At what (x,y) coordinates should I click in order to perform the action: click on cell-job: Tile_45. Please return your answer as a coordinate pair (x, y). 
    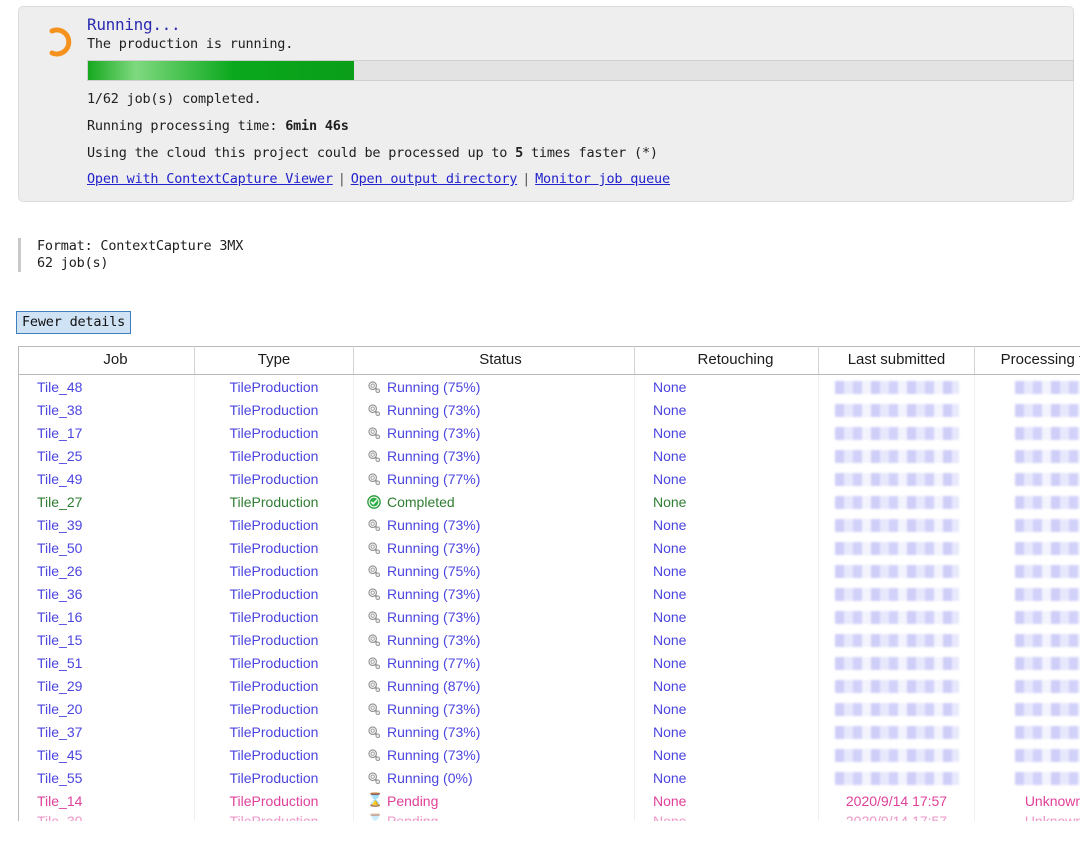
    Looking at the image, I should click on (106, 754).